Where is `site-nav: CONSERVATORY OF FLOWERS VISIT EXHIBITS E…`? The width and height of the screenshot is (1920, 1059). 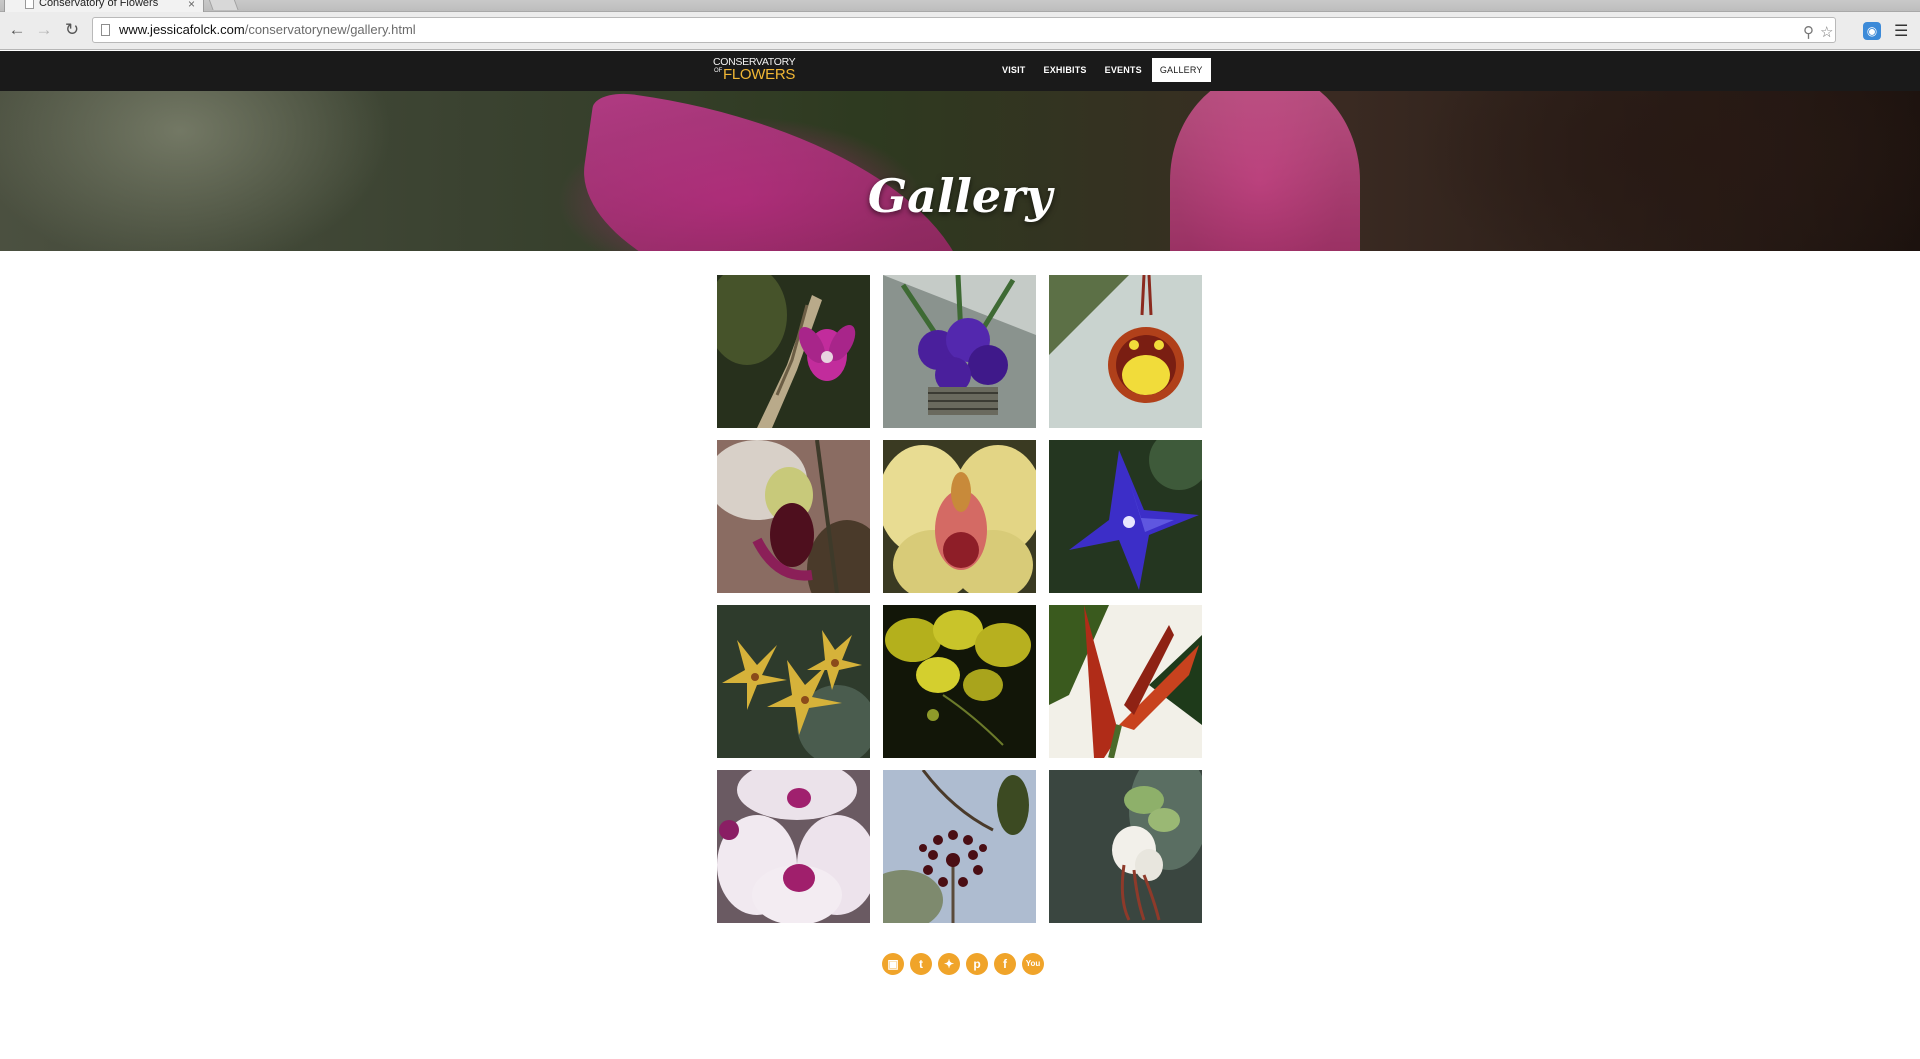 site-nav: CONSERVATORY OF FLOWERS VISIT EXHIBITS E… is located at coordinates (960, 71).